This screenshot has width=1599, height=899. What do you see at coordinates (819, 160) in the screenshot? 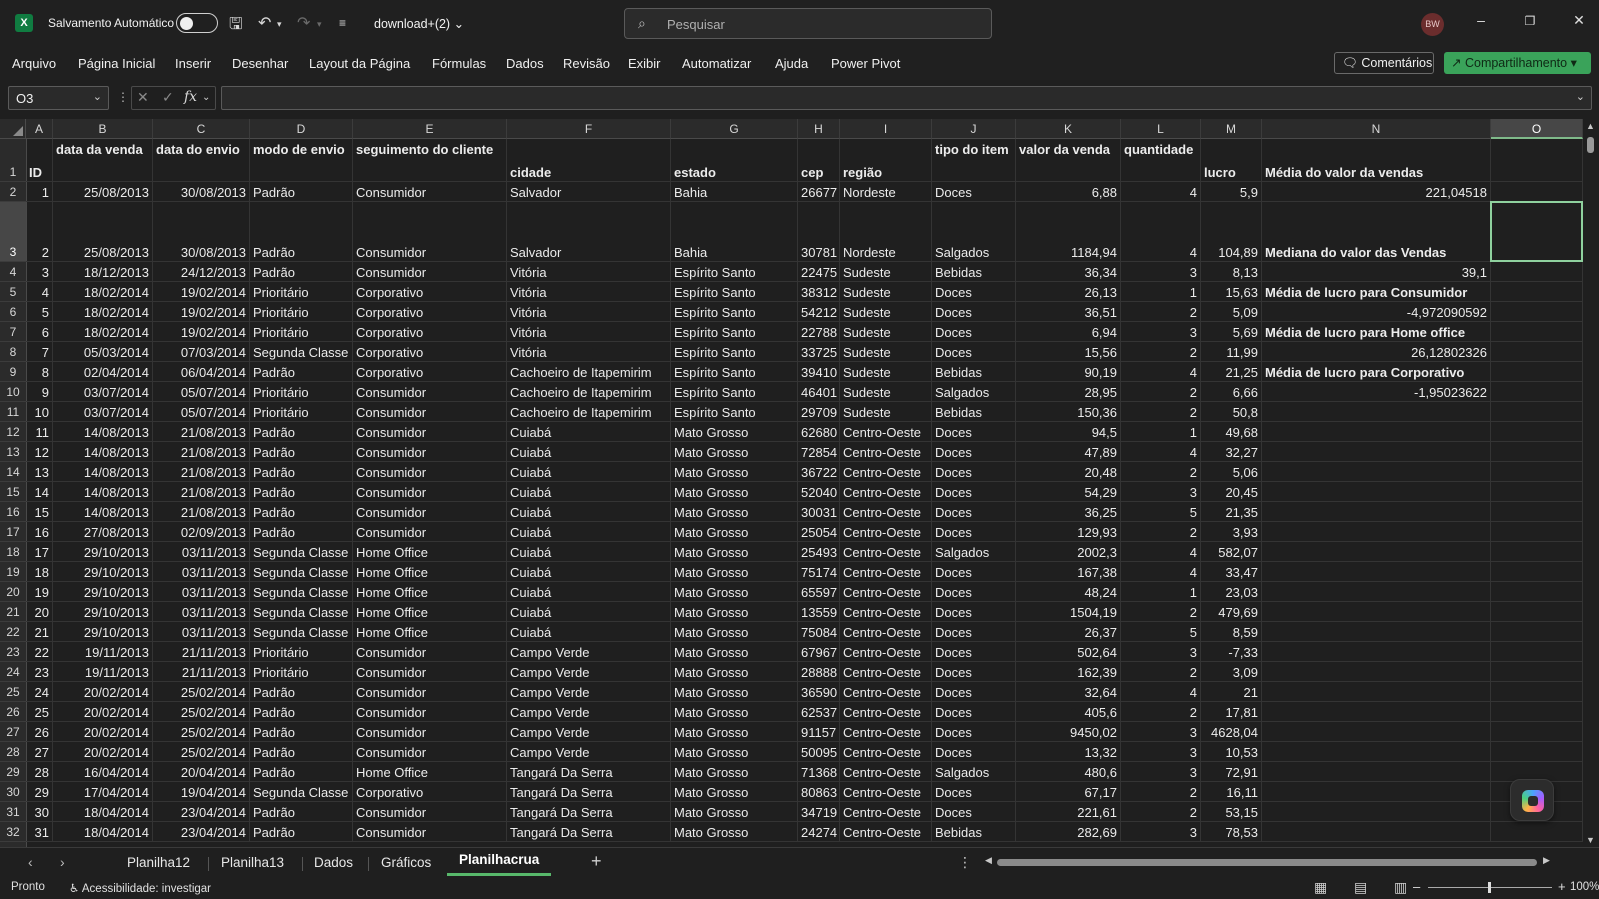
I see `column-title: cep` at bounding box center [819, 160].